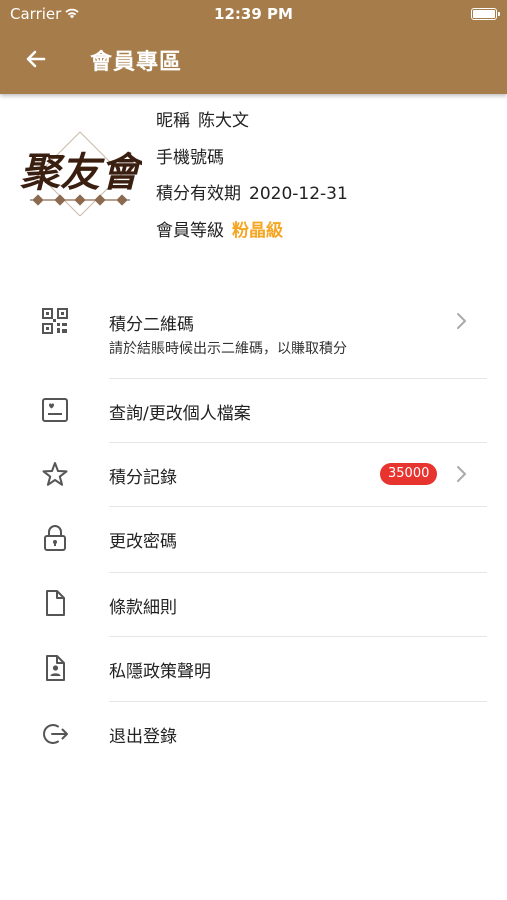  What do you see at coordinates (55, 321) in the screenshot?
I see `qr-code-icon` at bounding box center [55, 321].